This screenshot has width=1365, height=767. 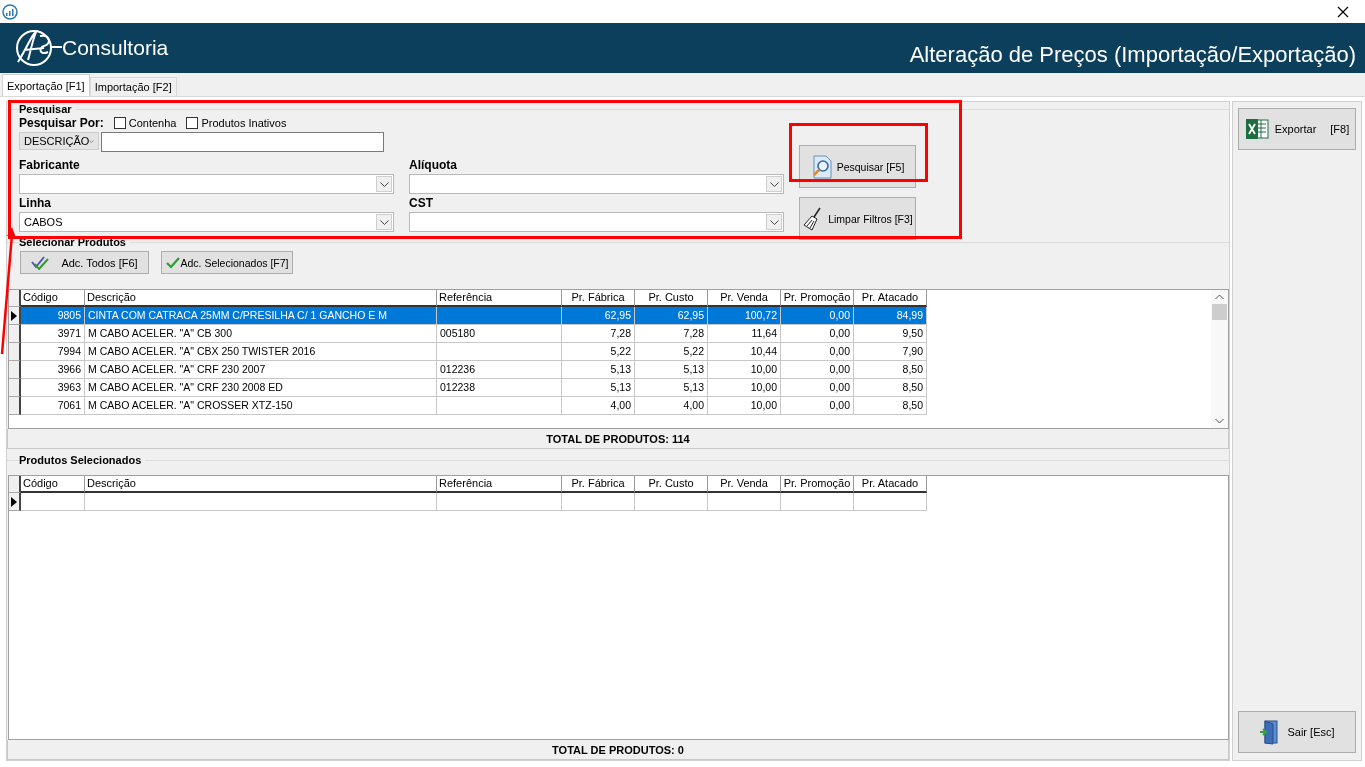 I want to click on group-title: Pesquisar, so click(x=47, y=109).